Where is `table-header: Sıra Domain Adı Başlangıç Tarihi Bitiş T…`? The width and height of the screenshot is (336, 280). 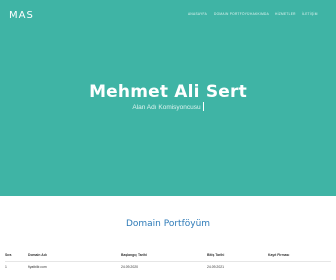 table-header: Sıra Domain Adı Başlangıç Tarihi Bitiş T… is located at coordinates (168, 254).